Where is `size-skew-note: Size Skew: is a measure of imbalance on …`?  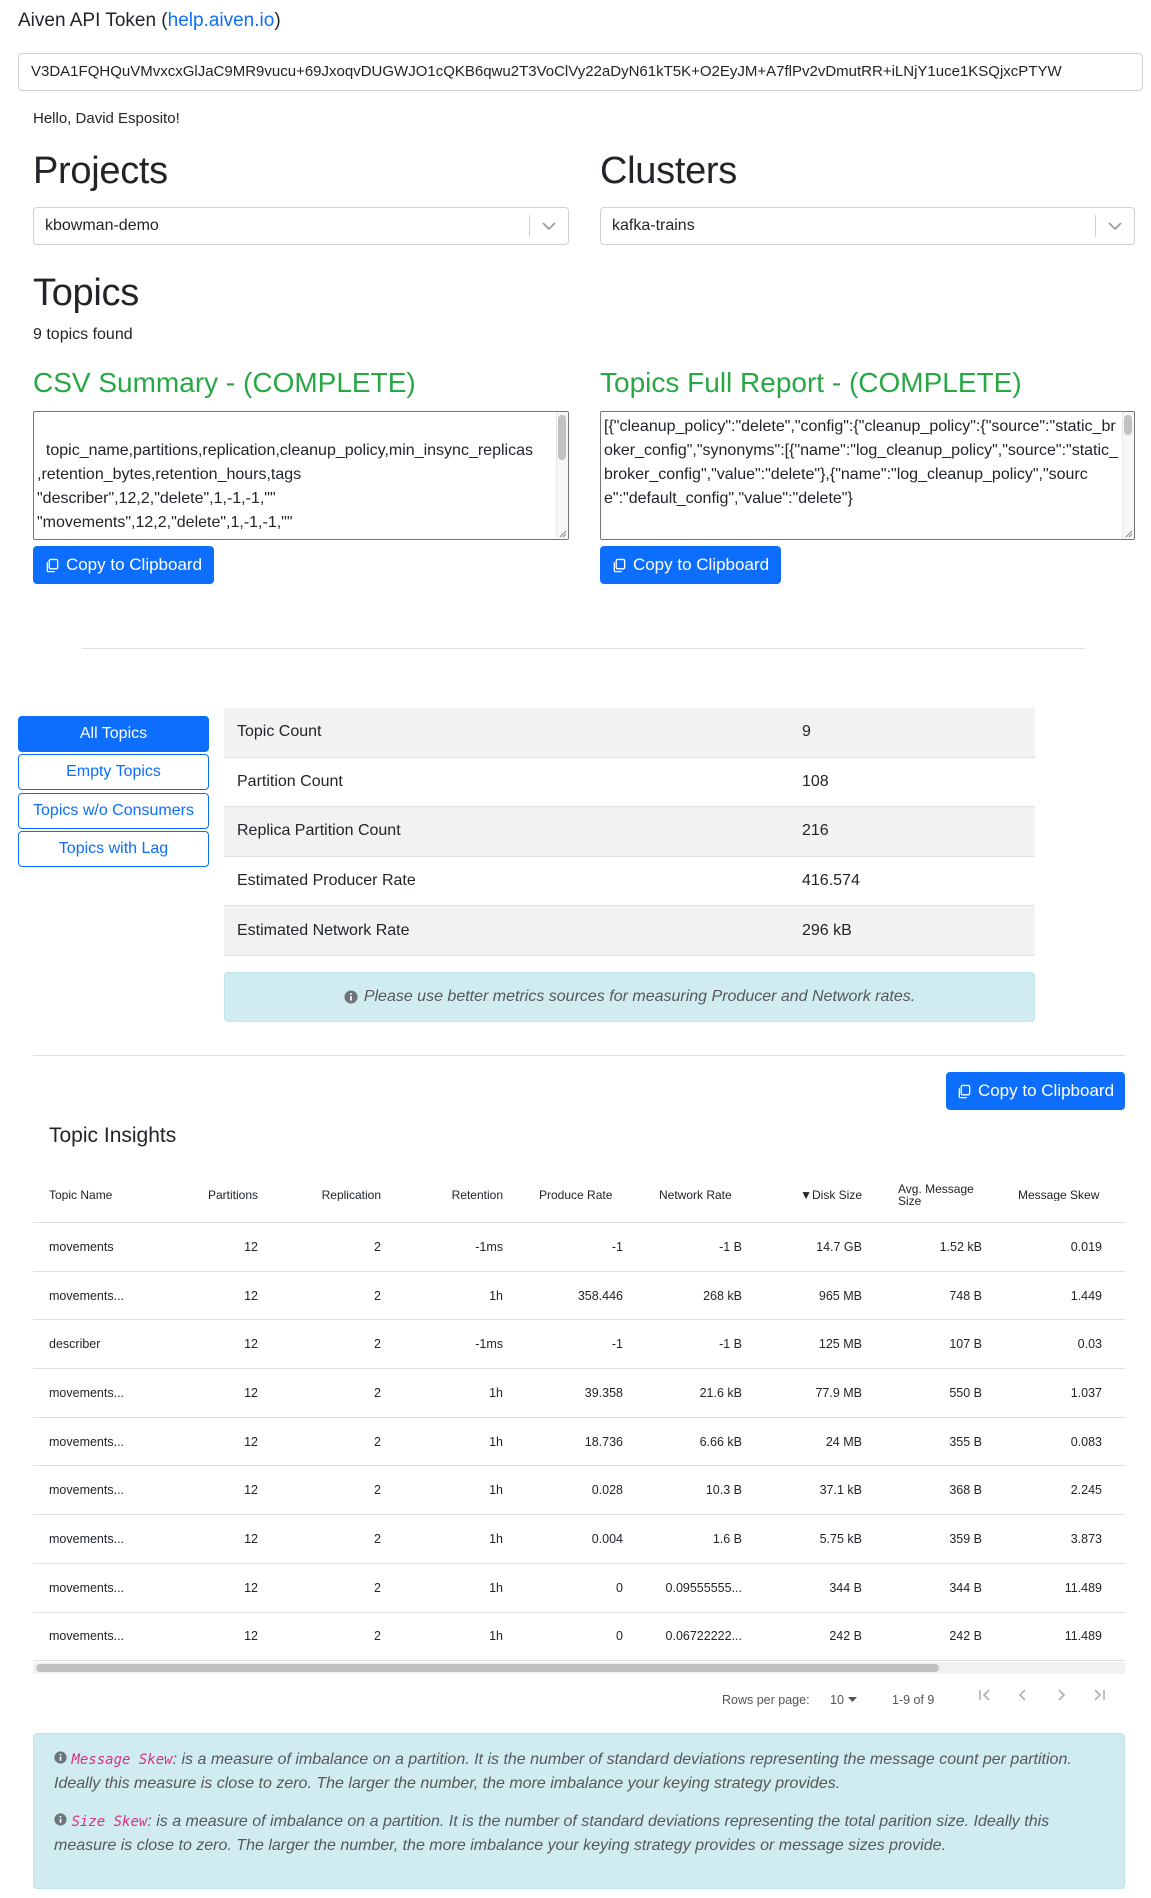
size-skew-note: Size Skew: is a measure of imbalance on … is located at coordinates (552, 1833).